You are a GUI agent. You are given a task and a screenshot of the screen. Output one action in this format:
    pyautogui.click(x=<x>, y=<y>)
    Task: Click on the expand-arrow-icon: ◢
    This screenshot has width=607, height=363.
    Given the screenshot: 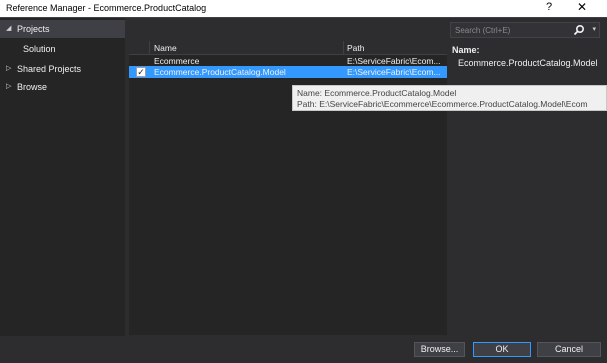 What is the action you would take?
    pyautogui.click(x=8, y=28)
    